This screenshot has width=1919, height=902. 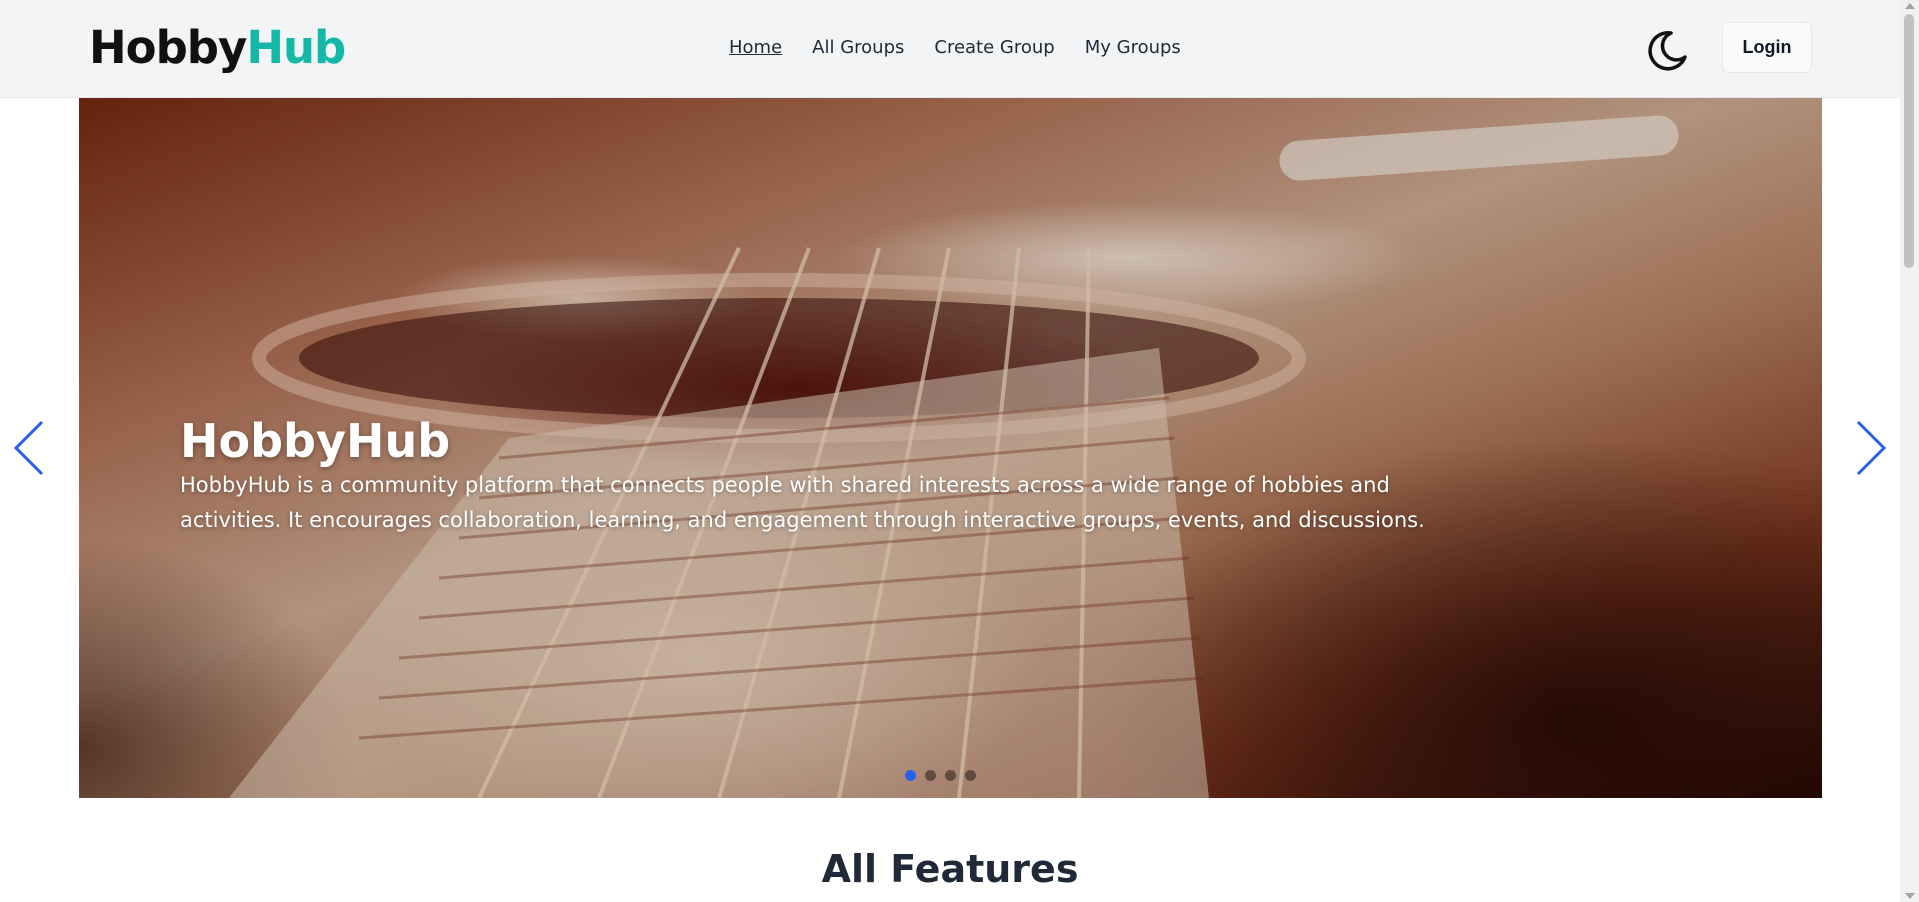 What do you see at coordinates (1870, 448) in the screenshot?
I see `chevron-right-icon` at bounding box center [1870, 448].